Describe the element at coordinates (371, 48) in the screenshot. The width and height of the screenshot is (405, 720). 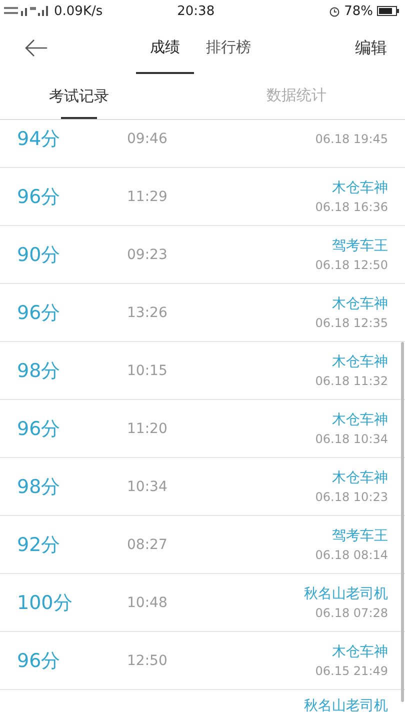
I see `edit-button: 编辑` at that location.